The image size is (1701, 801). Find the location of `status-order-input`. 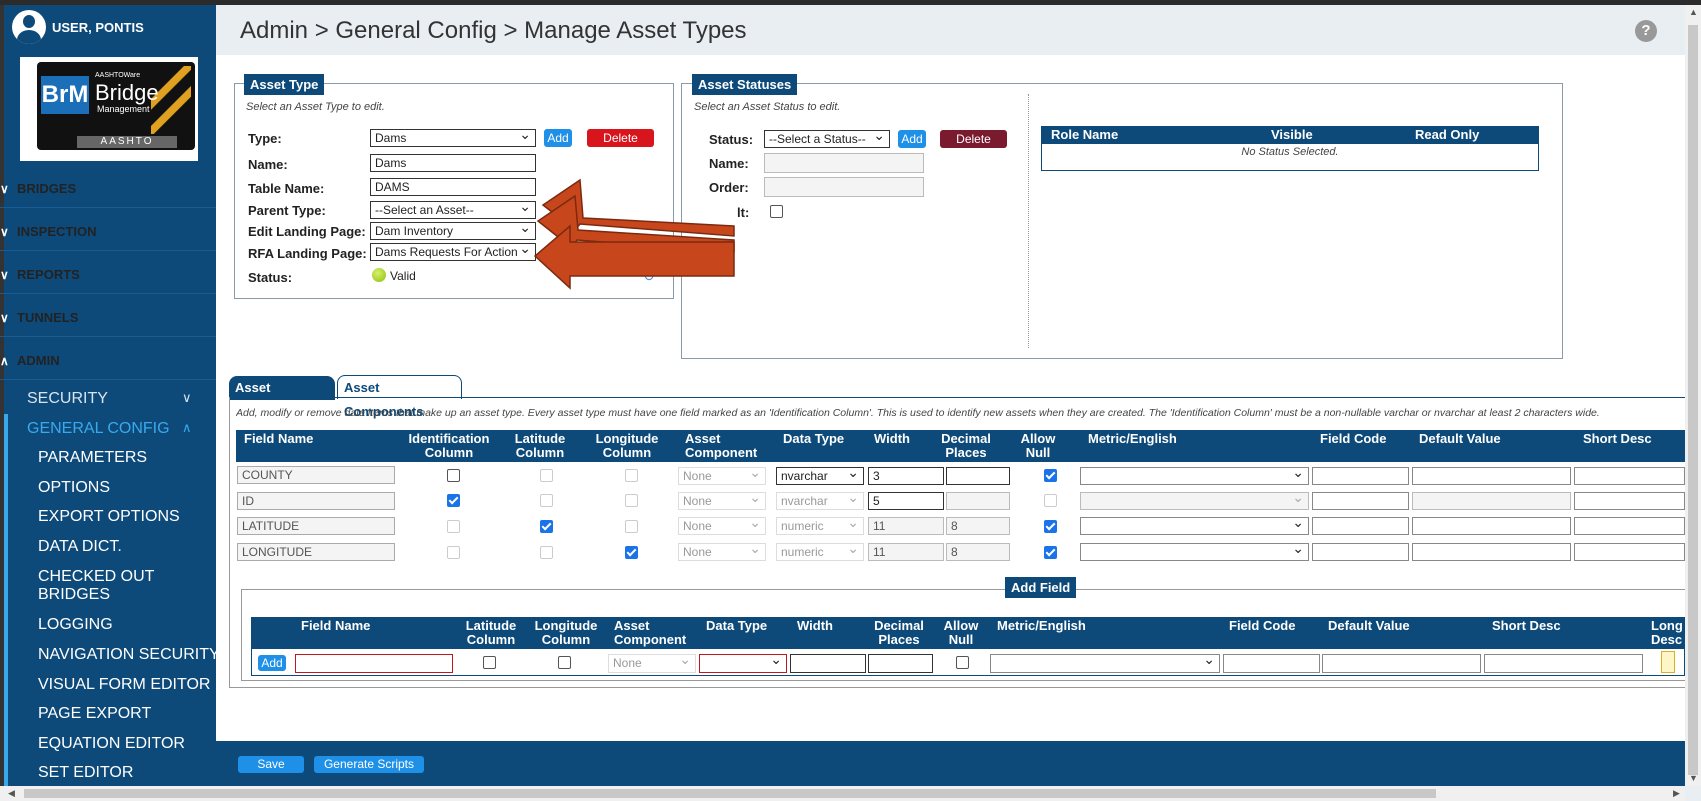

status-order-input is located at coordinates (844, 187).